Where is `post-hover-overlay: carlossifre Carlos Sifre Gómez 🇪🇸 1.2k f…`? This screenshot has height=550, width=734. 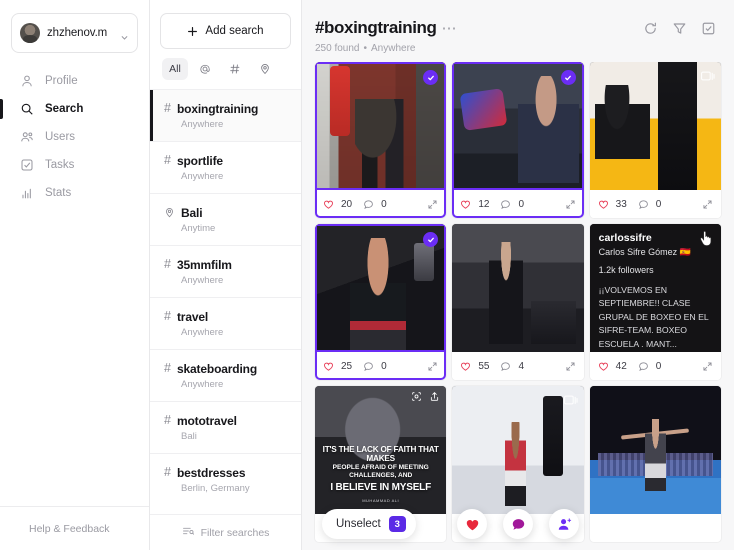
post-hover-overlay: carlossifre Carlos Sifre Gómez 🇪🇸 1.2k f… is located at coordinates (655, 288).